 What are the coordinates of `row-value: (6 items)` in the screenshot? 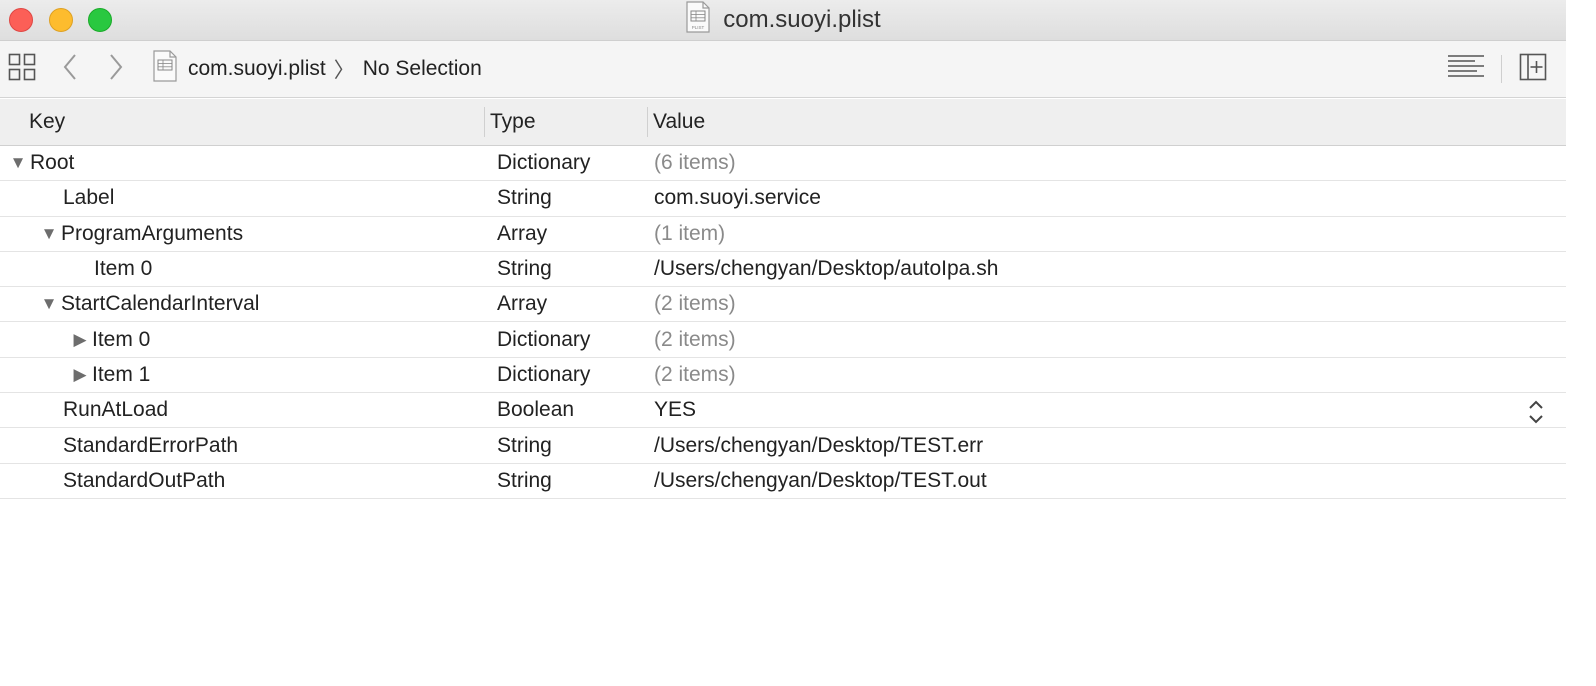 It's located at (695, 163).